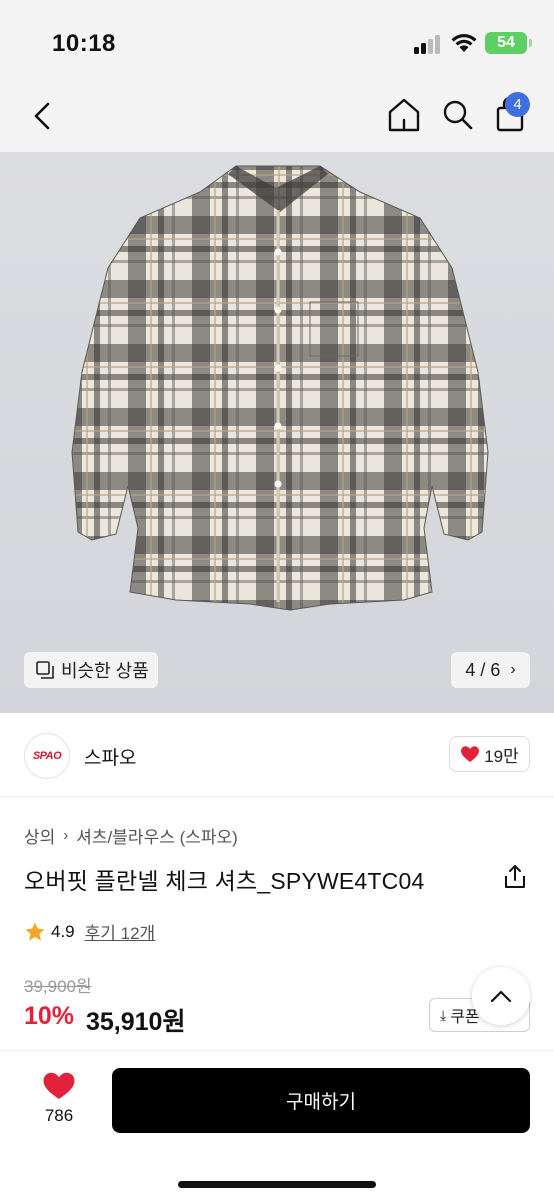 This screenshot has width=554, height=1200. Describe the element at coordinates (277, 119) in the screenshot. I see `nav-bar: 4` at that location.